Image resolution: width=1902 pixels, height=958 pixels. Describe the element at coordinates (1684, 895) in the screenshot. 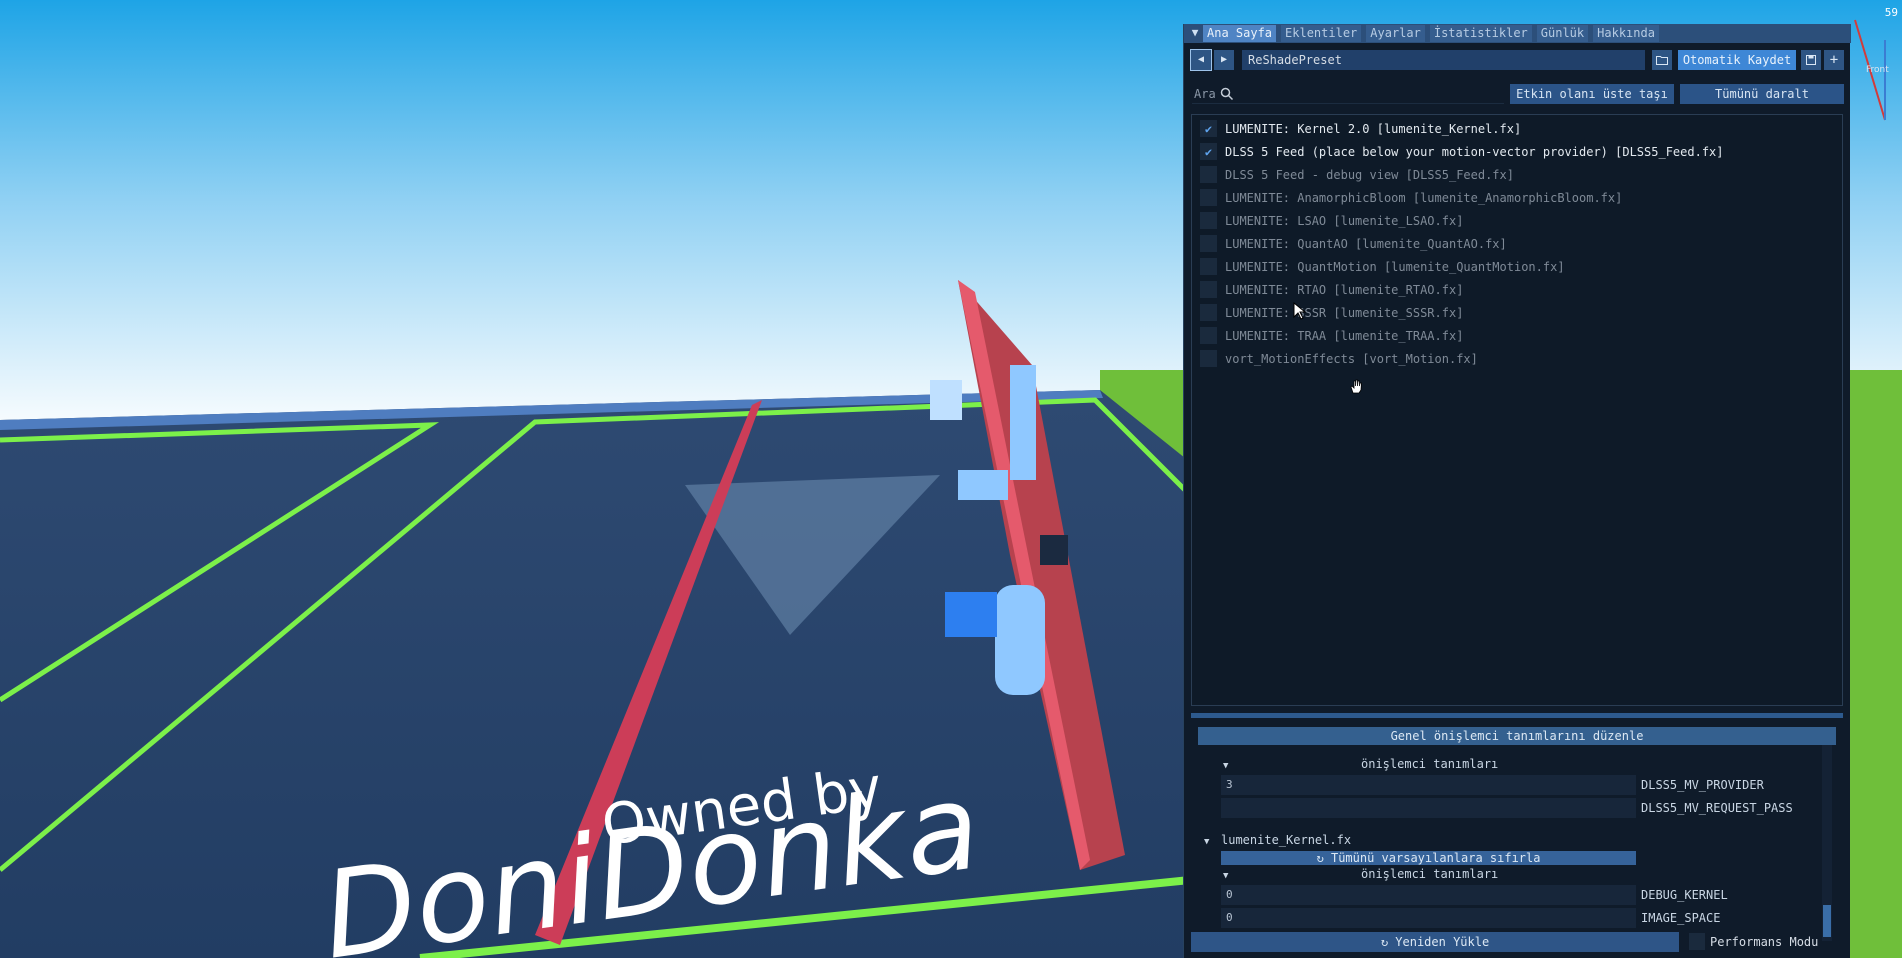

I see `define-name: DEBUG_KERNEL` at that location.